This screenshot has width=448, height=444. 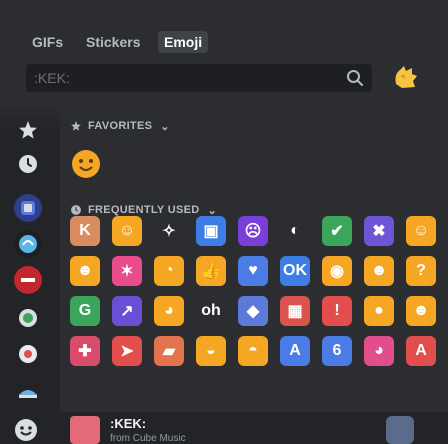 I want to click on emoji-gift: ▦, so click(x=295, y=311).